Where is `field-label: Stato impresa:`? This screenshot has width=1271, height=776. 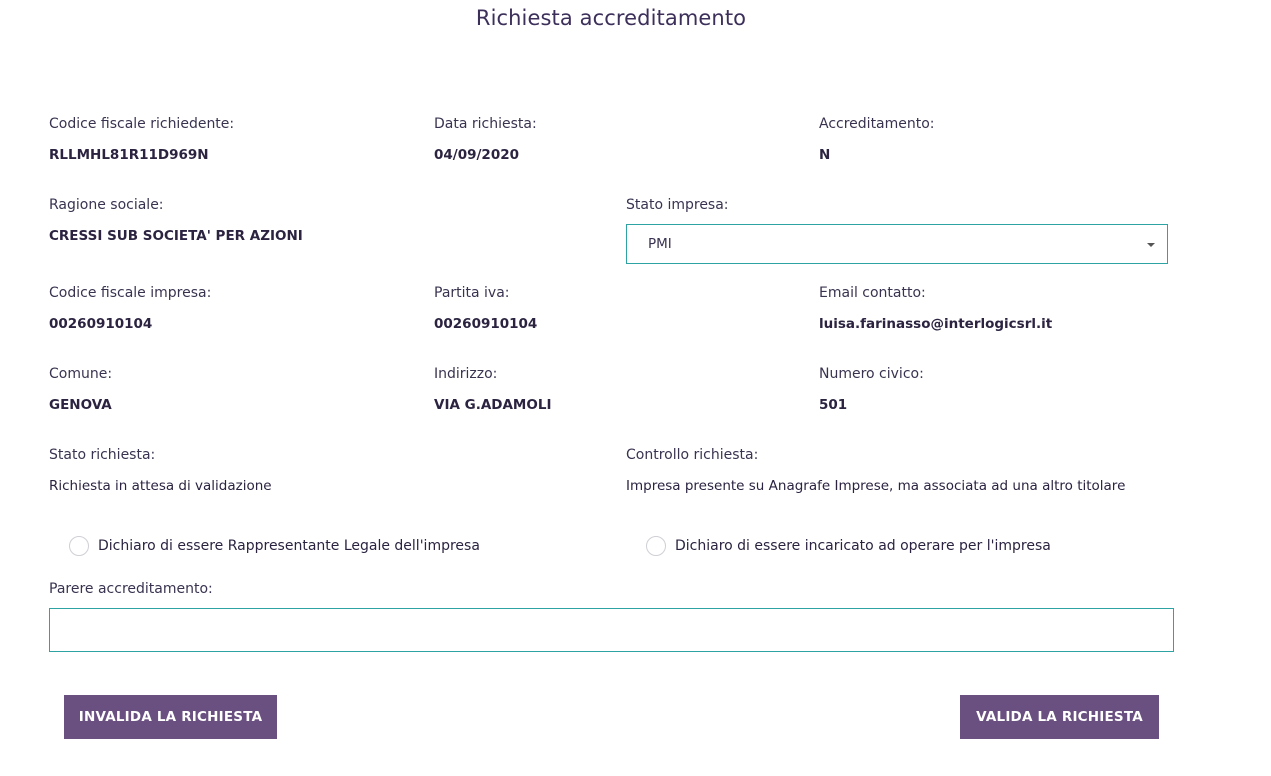
field-label: Stato impresa: is located at coordinates (677, 205).